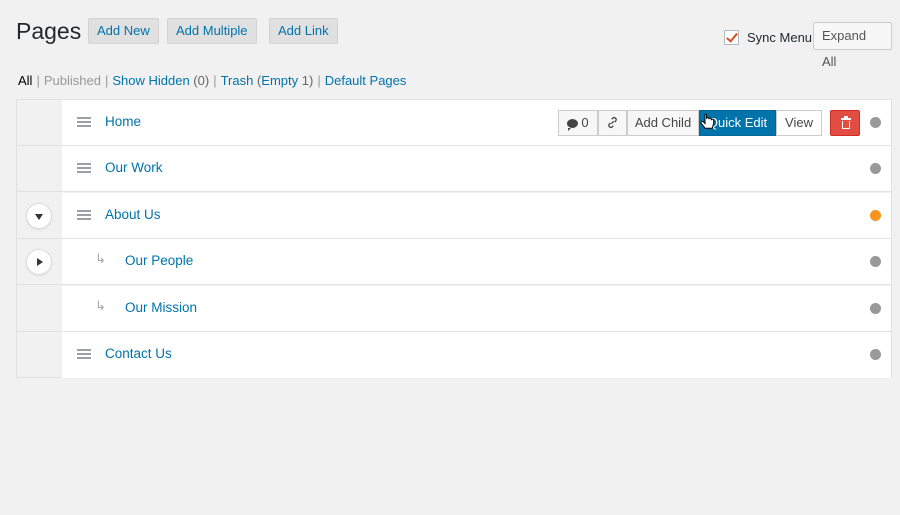 Image resolution: width=900 pixels, height=515 pixels. I want to click on page-title-link: About Us, so click(133, 214).